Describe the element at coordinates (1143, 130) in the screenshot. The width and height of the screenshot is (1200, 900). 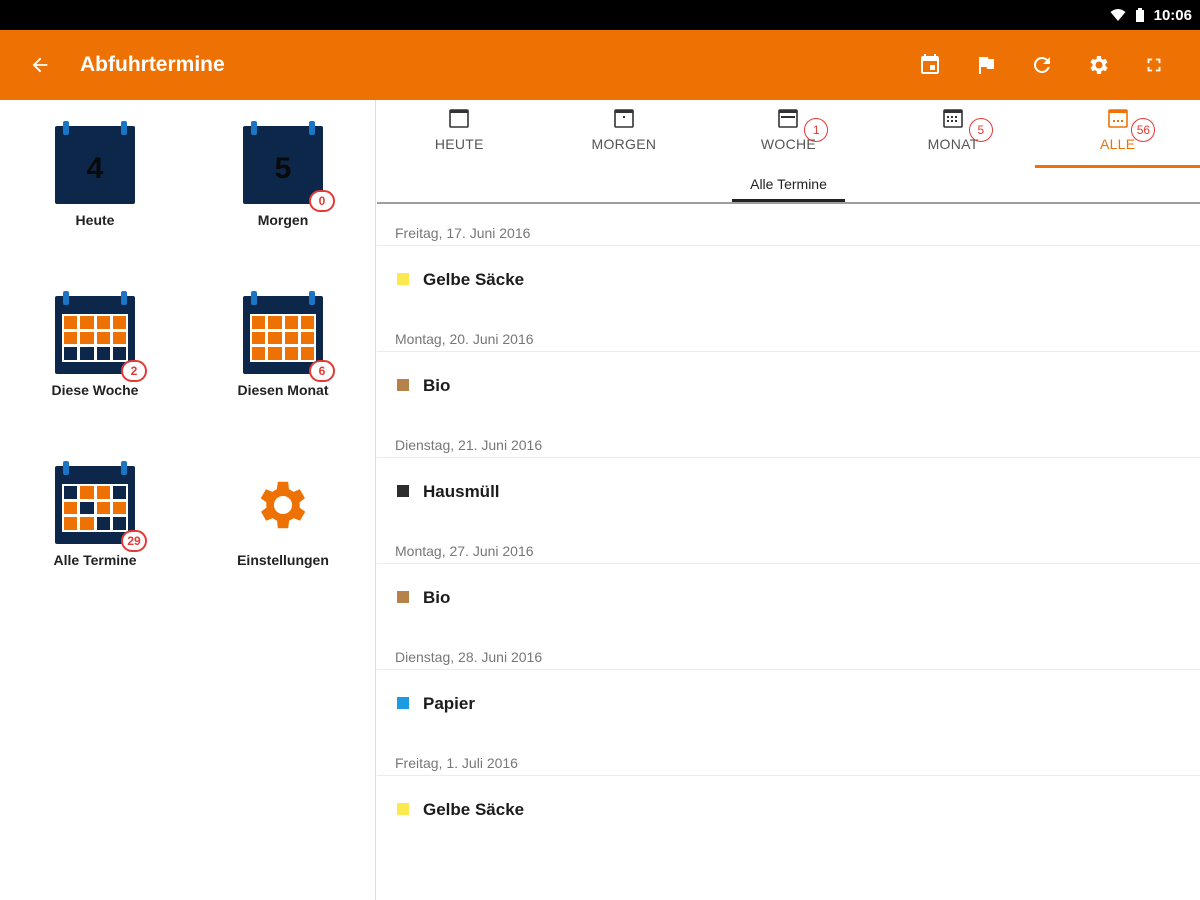
I see `tab-alle-badge: 56` at that location.